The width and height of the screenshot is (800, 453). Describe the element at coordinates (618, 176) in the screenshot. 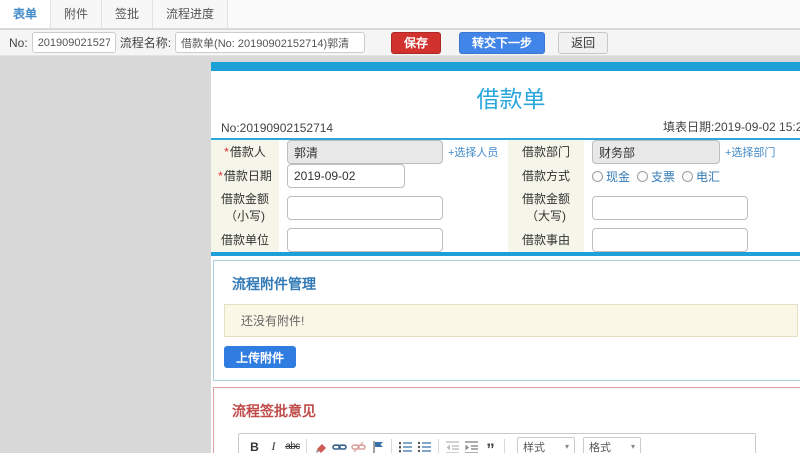

I see `method-option-cash-label: 现金` at that location.